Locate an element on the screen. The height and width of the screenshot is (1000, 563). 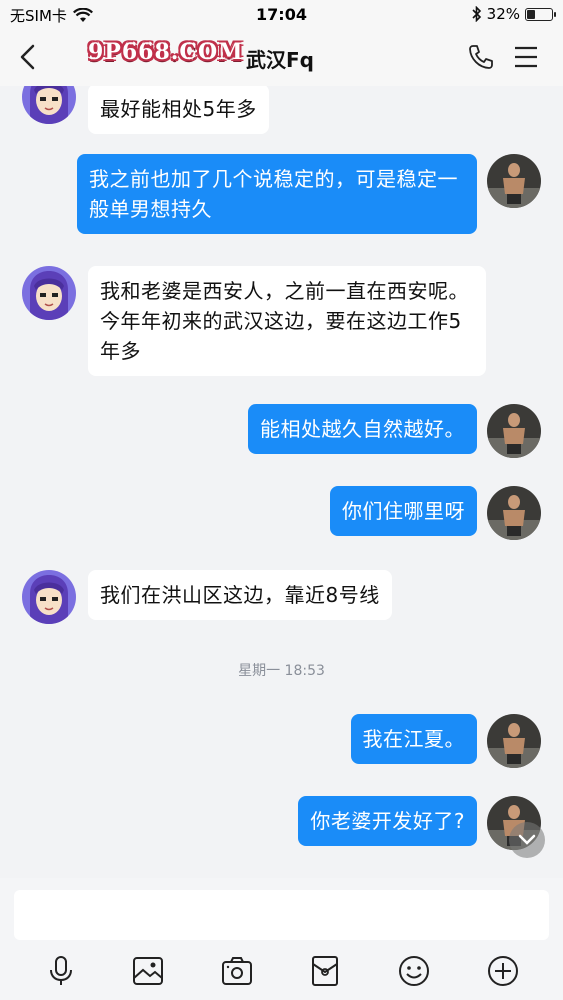
back-arrow-icon is located at coordinates (29, 57).